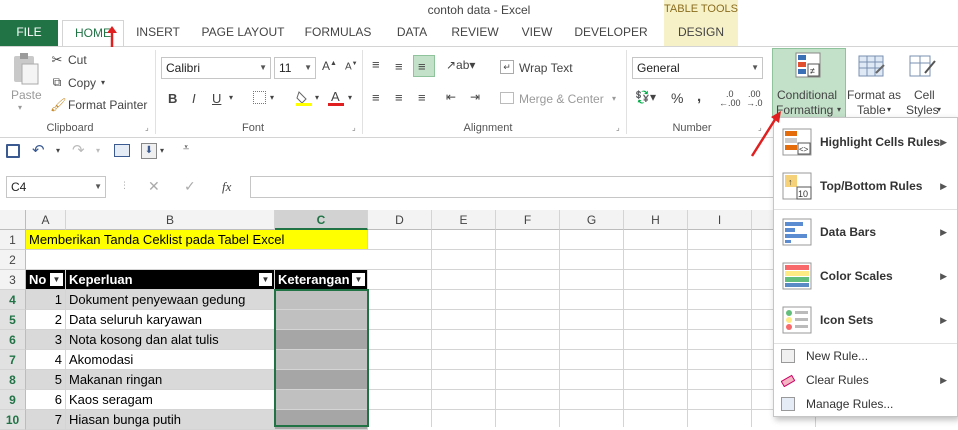 The height and width of the screenshot is (430, 958). Describe the element at coordinates (13, 340) in the screenshot. I see `row-header-6: 6` at that location.